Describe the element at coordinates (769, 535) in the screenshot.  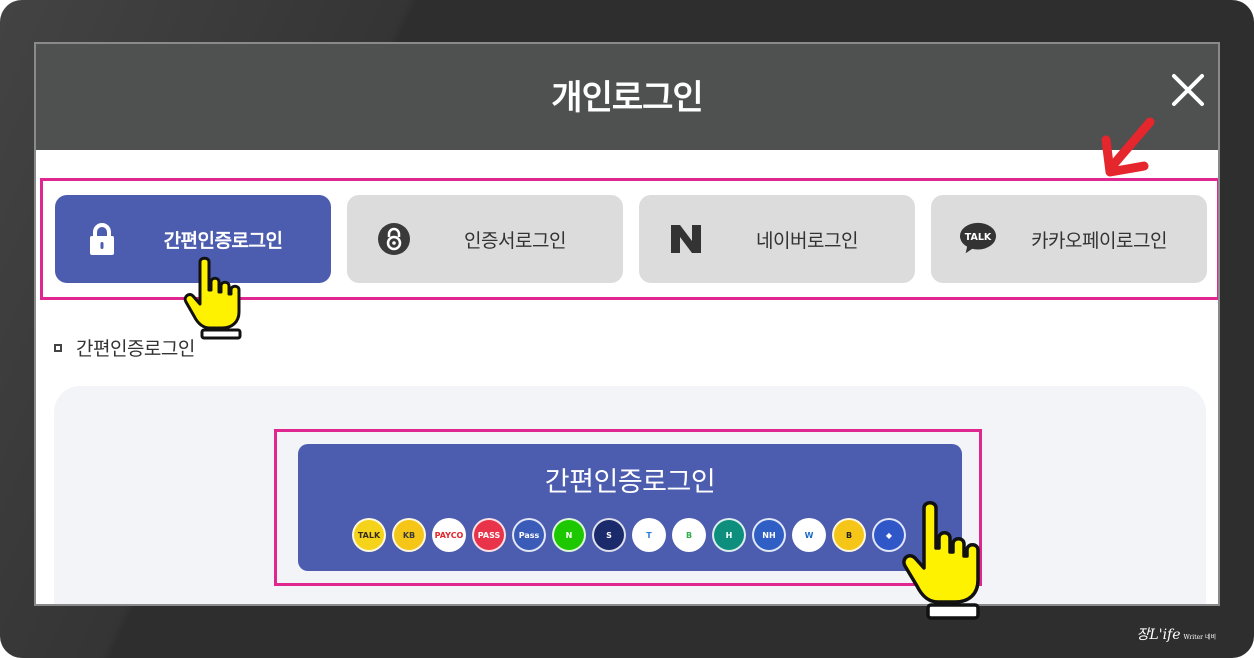
I see `nh-icon: NH` at that location.